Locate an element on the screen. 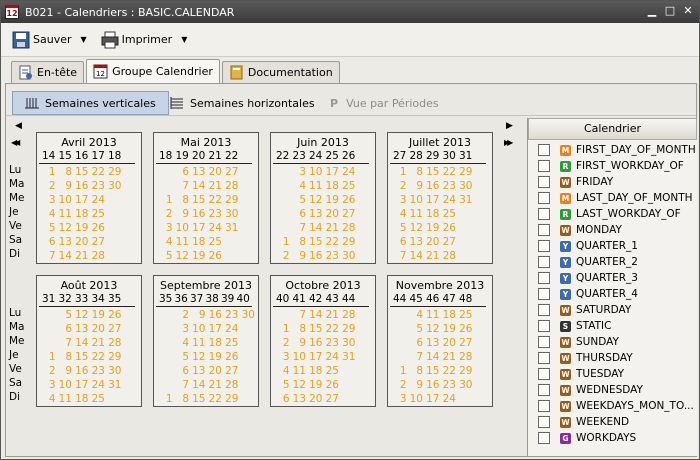 The image size is (700, 460). week-number: 35 is located at coordinates (167, 299).